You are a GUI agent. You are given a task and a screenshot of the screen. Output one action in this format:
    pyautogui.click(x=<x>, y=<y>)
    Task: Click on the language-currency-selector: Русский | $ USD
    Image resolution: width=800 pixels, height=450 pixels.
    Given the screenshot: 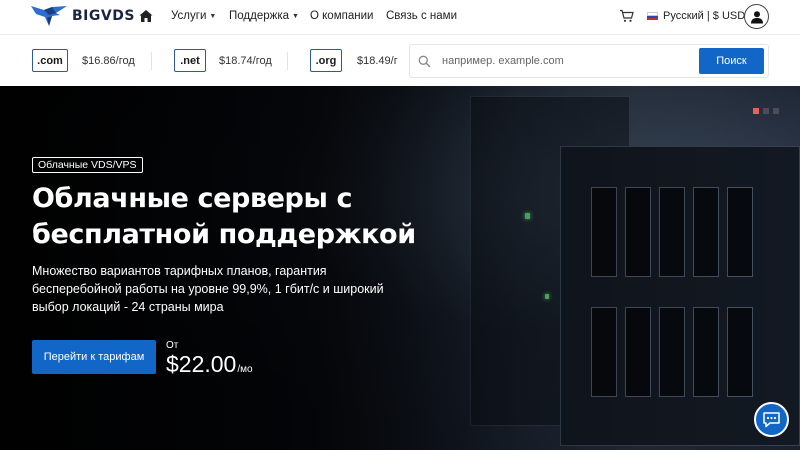 What is the action you would take?
    pyautogui.click(x=696, y=16)
    